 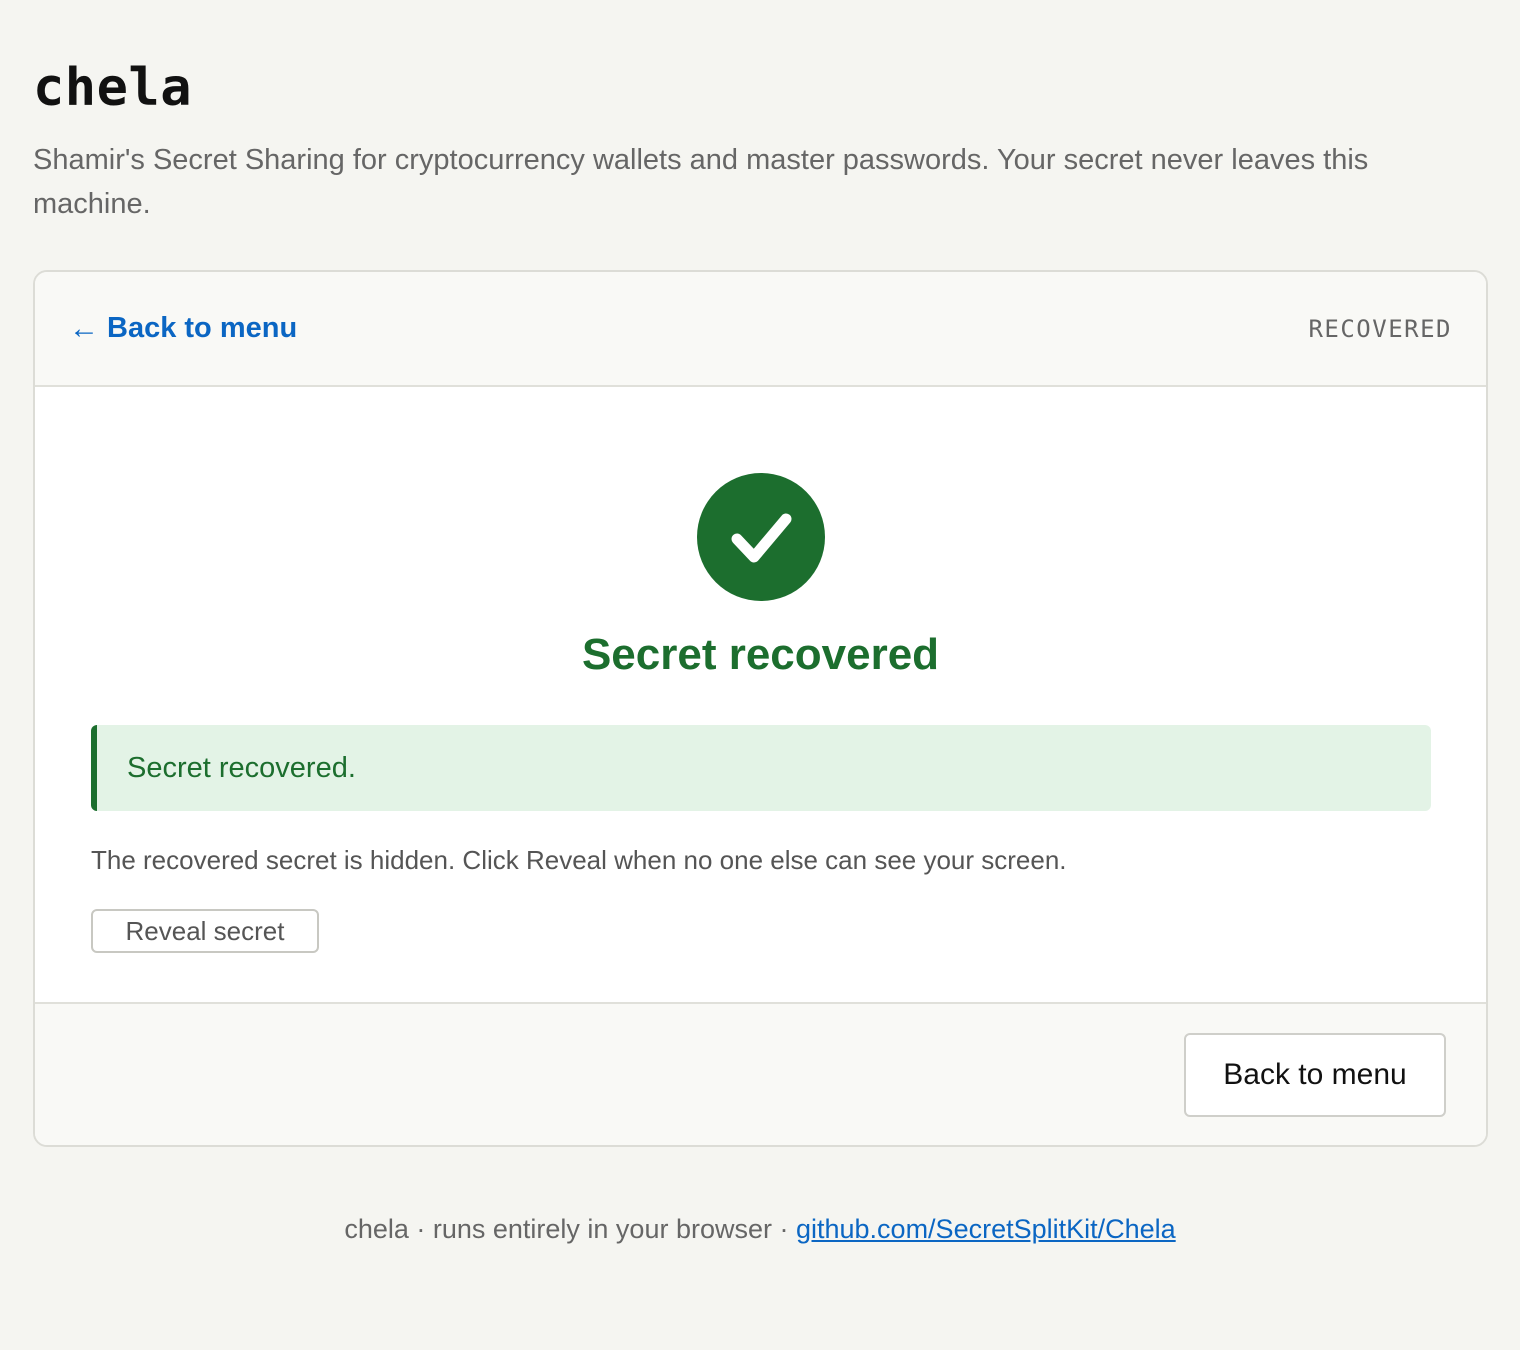 I want to click on github-link: github.com/SecretSplitKit/Chela, so click(x=986, y=1229).